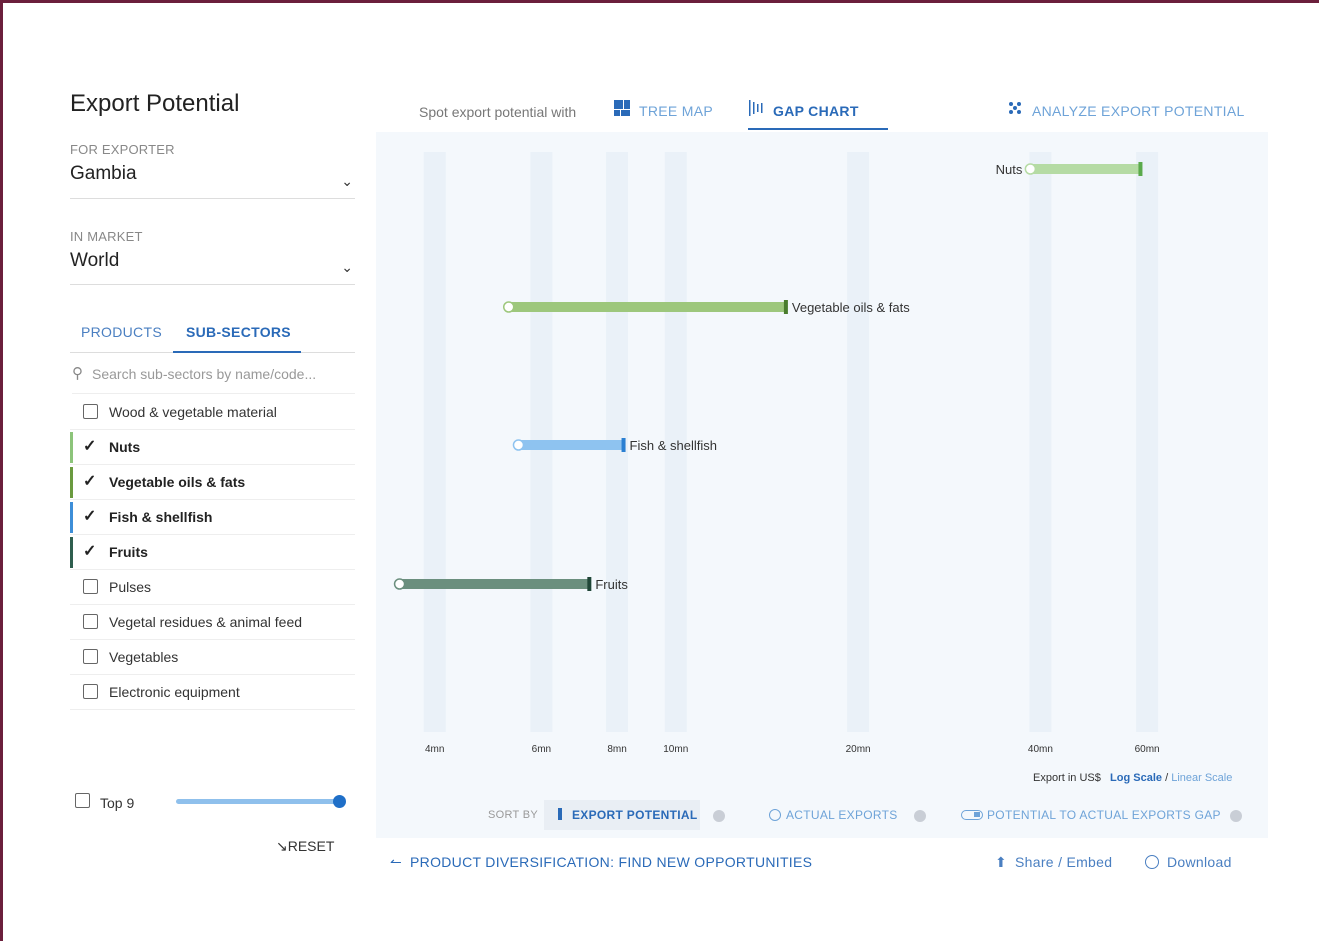 Image resolution: width=1319 pixels, height=941 pixels. Describe the element at coordinates (663, 109) in the screenshot. I see `tree-map-button: TREE MAP` at that location.